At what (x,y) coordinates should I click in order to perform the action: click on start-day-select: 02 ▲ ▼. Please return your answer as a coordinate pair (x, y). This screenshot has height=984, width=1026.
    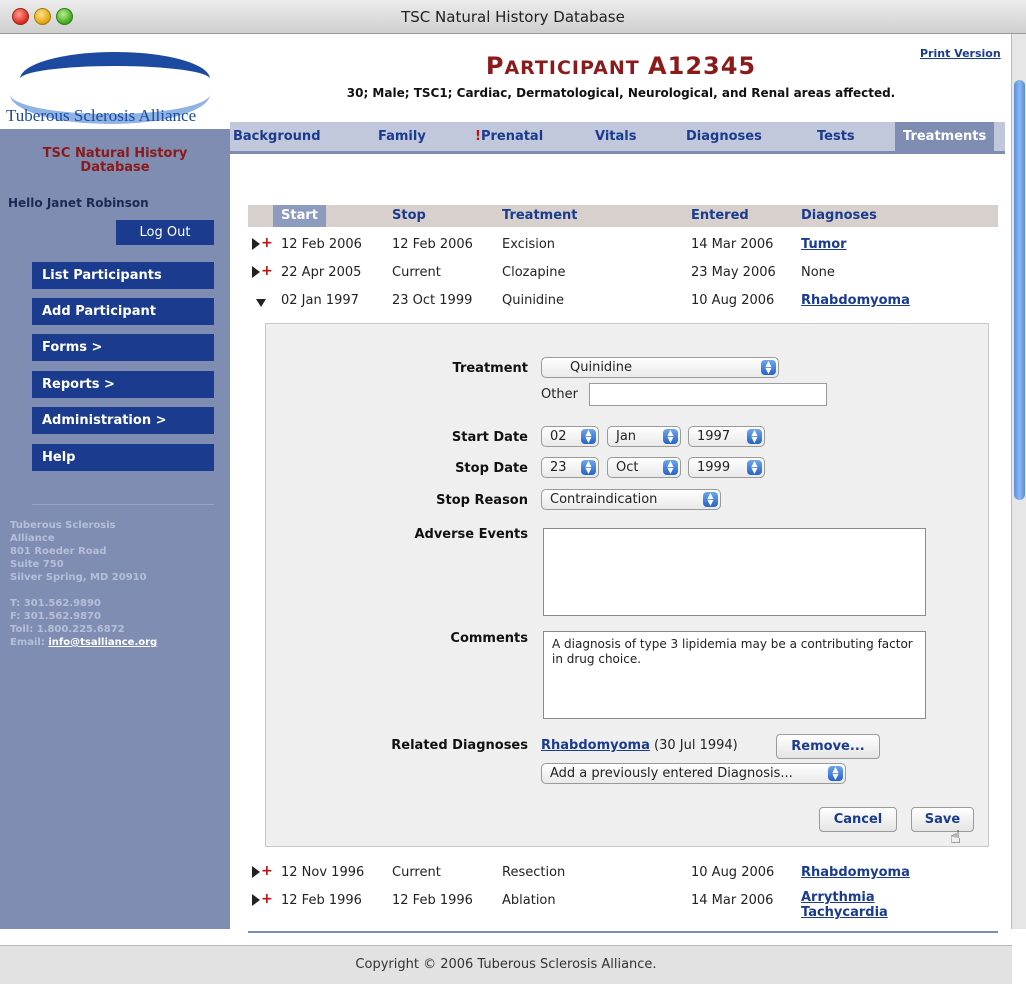
    Looking at the image, I should click on (570, 436).